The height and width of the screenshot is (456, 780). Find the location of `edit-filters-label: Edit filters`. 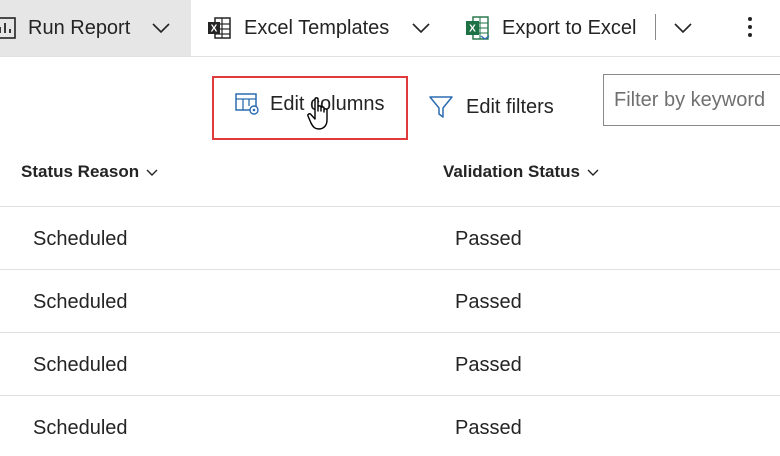

edit-filters-label: Edit filters is located at coordinates (510, 106).